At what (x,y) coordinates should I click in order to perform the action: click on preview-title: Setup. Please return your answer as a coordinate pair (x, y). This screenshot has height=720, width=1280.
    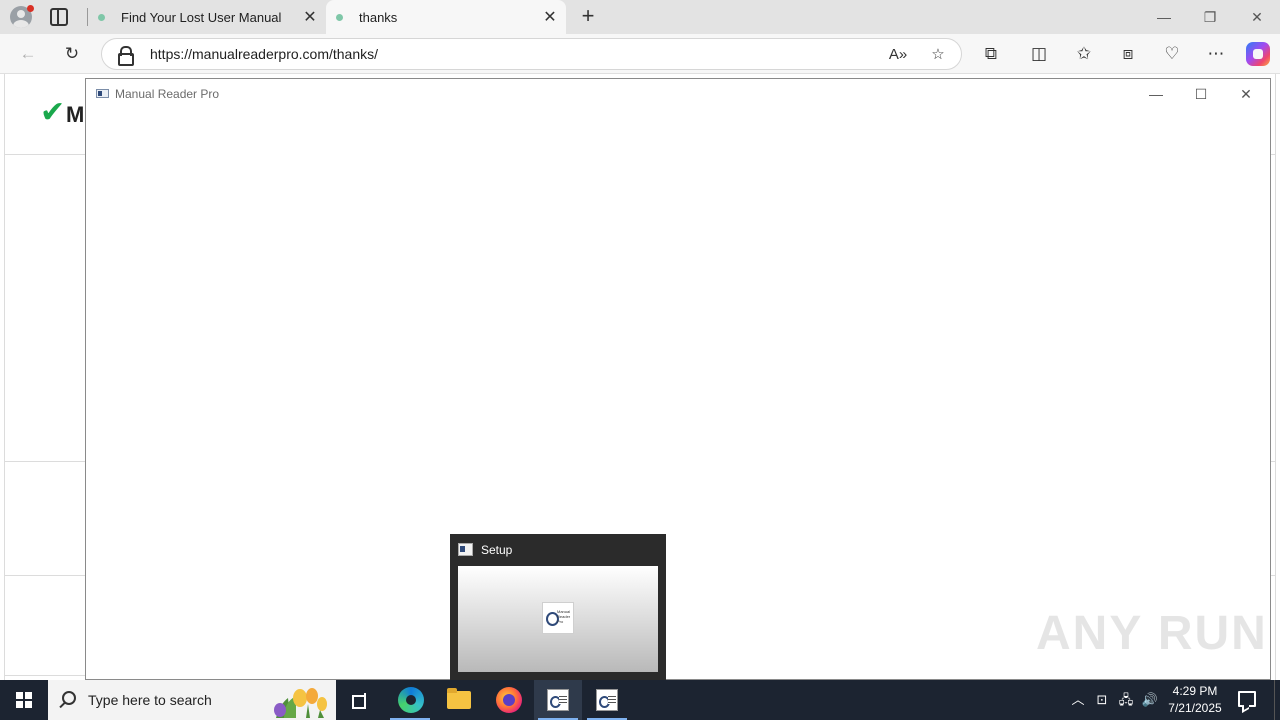
    Looking at the image, I should click on (497, 550).